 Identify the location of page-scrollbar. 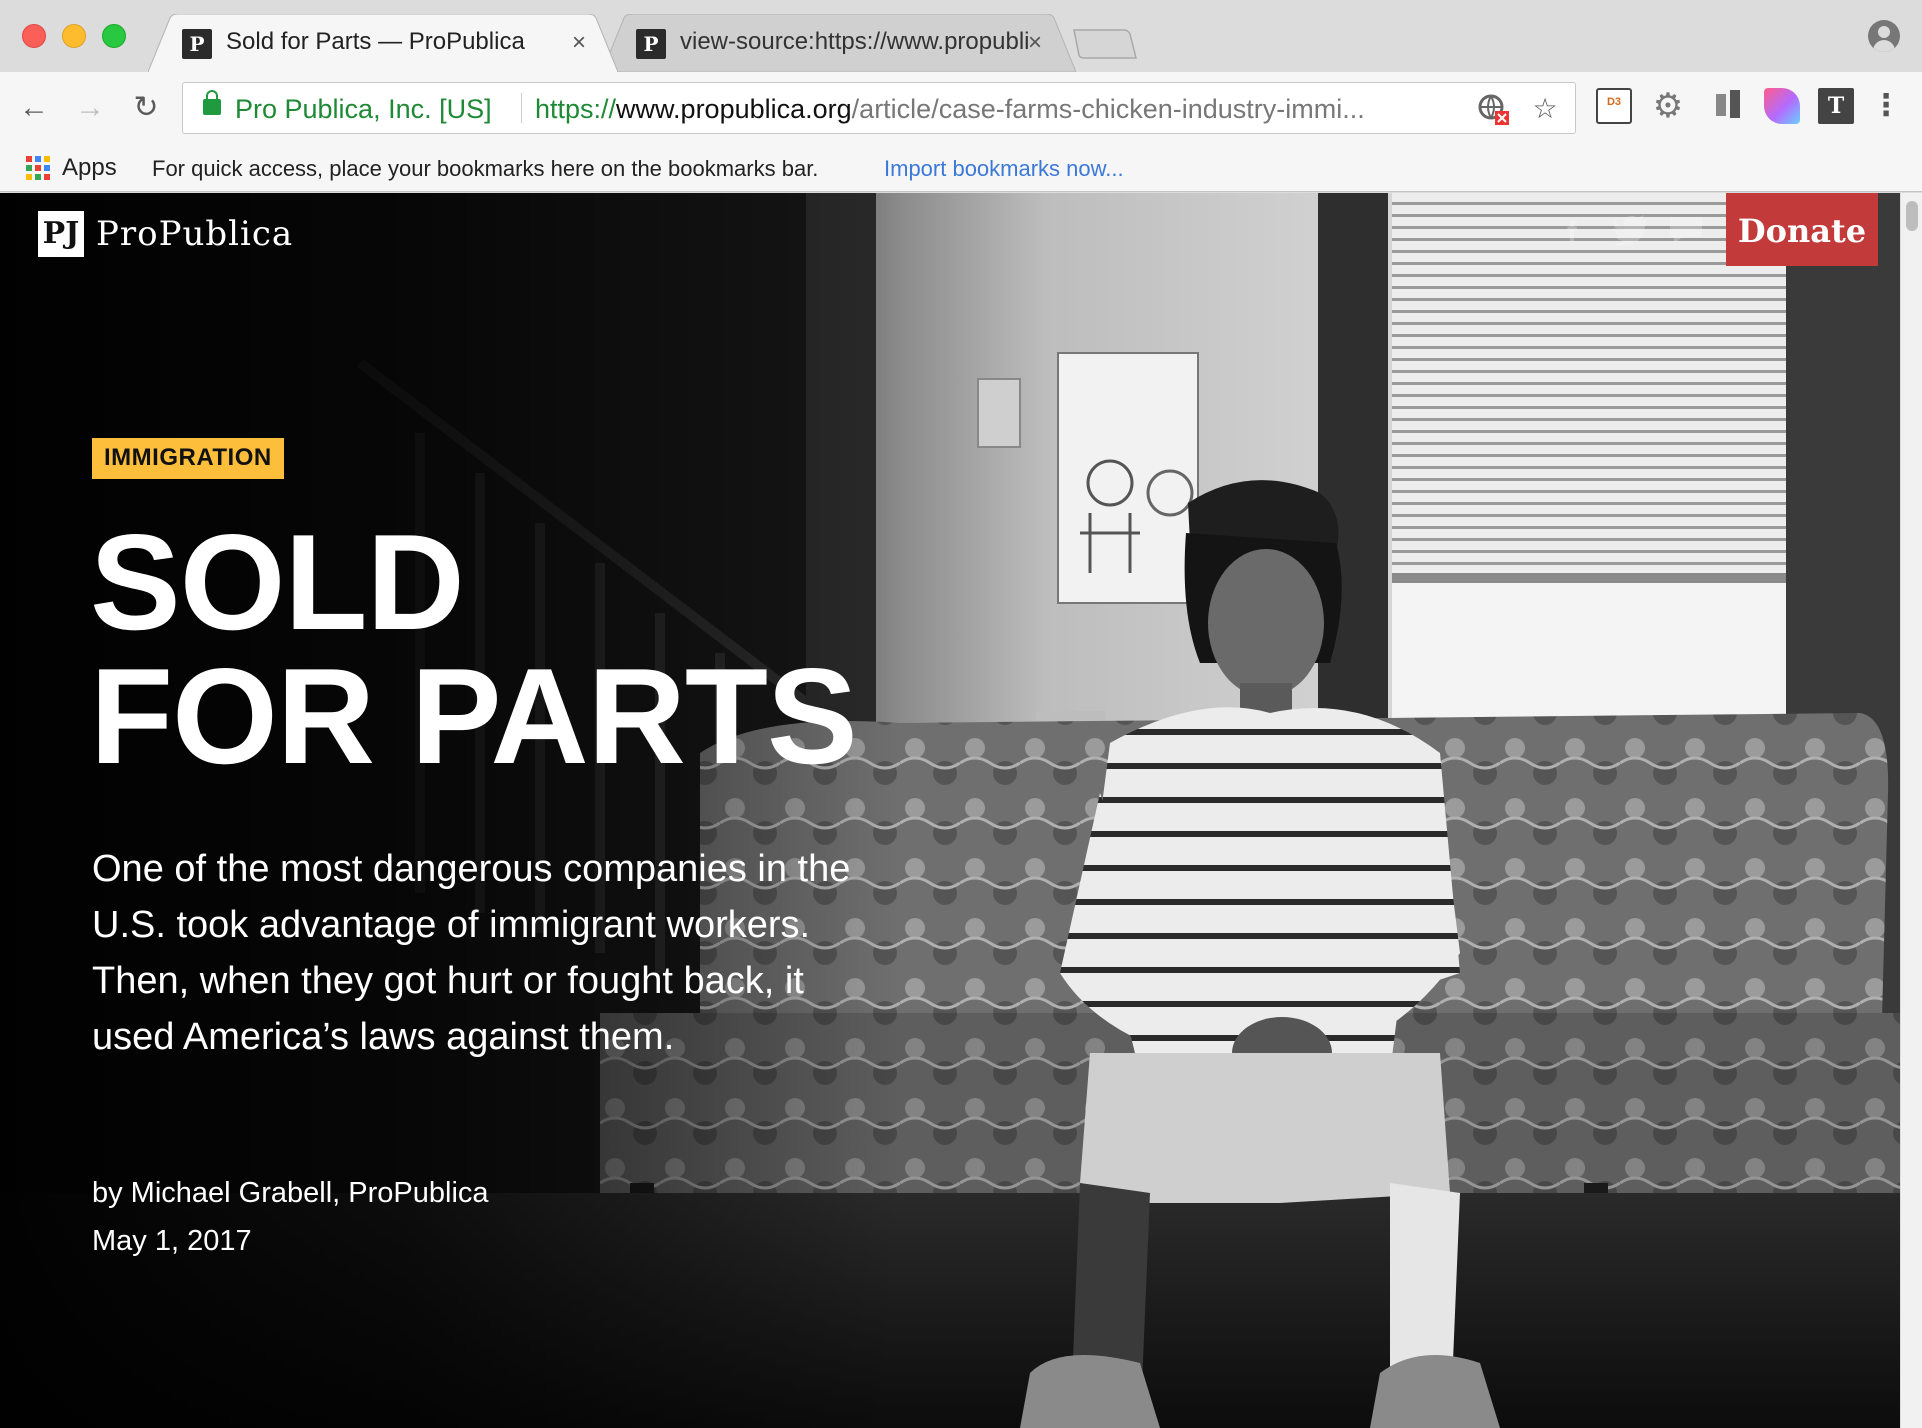
(1911, 810).